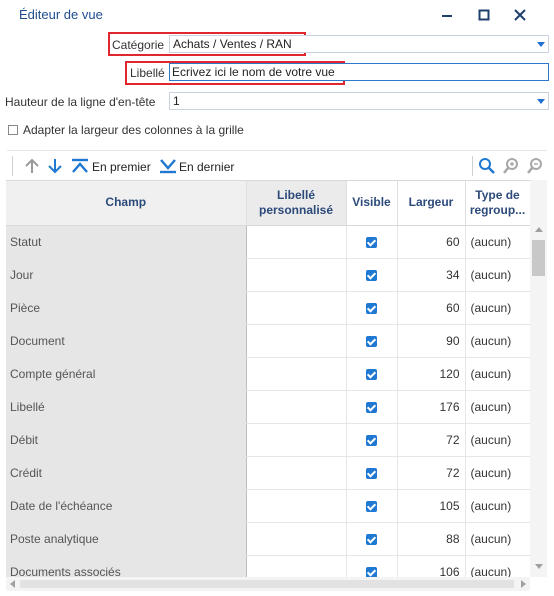 The height and width of the screenshot is (596, 554). I want to click on table-row: Poste analytique 88 (aucun), so click(268, 539).